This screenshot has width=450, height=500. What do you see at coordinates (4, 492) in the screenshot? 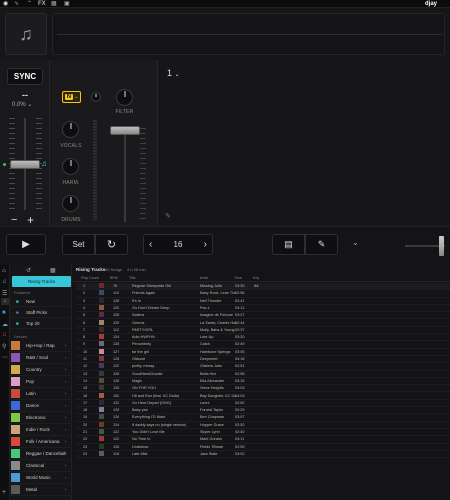
I see `library-add-icon: +` at bounding box center [4, 492].